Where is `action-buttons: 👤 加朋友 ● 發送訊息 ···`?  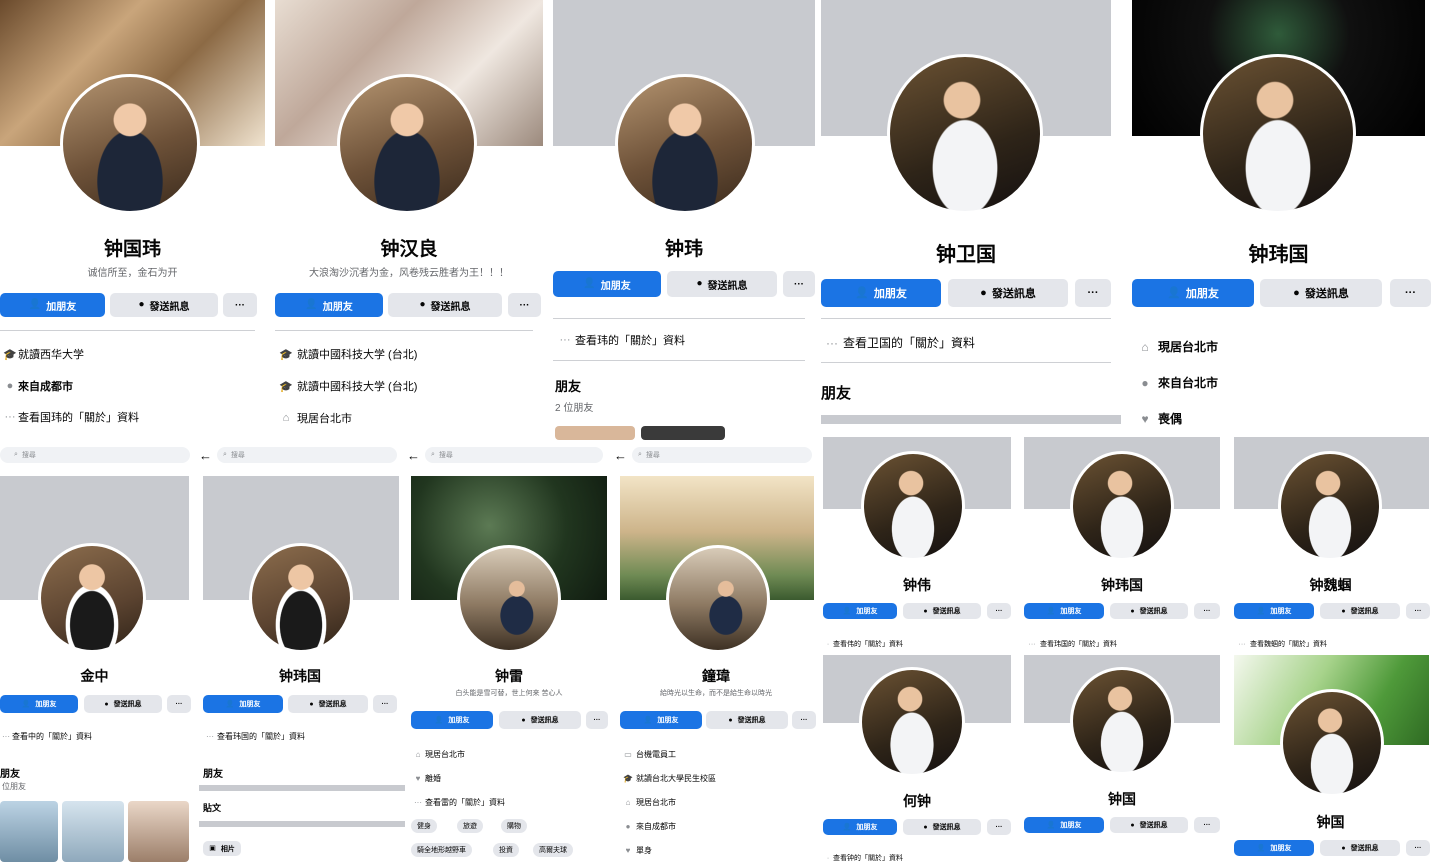 action-buttons: 👤 加朋友 ● 發送訊息 ··· is located at coordinates (1332, 848).